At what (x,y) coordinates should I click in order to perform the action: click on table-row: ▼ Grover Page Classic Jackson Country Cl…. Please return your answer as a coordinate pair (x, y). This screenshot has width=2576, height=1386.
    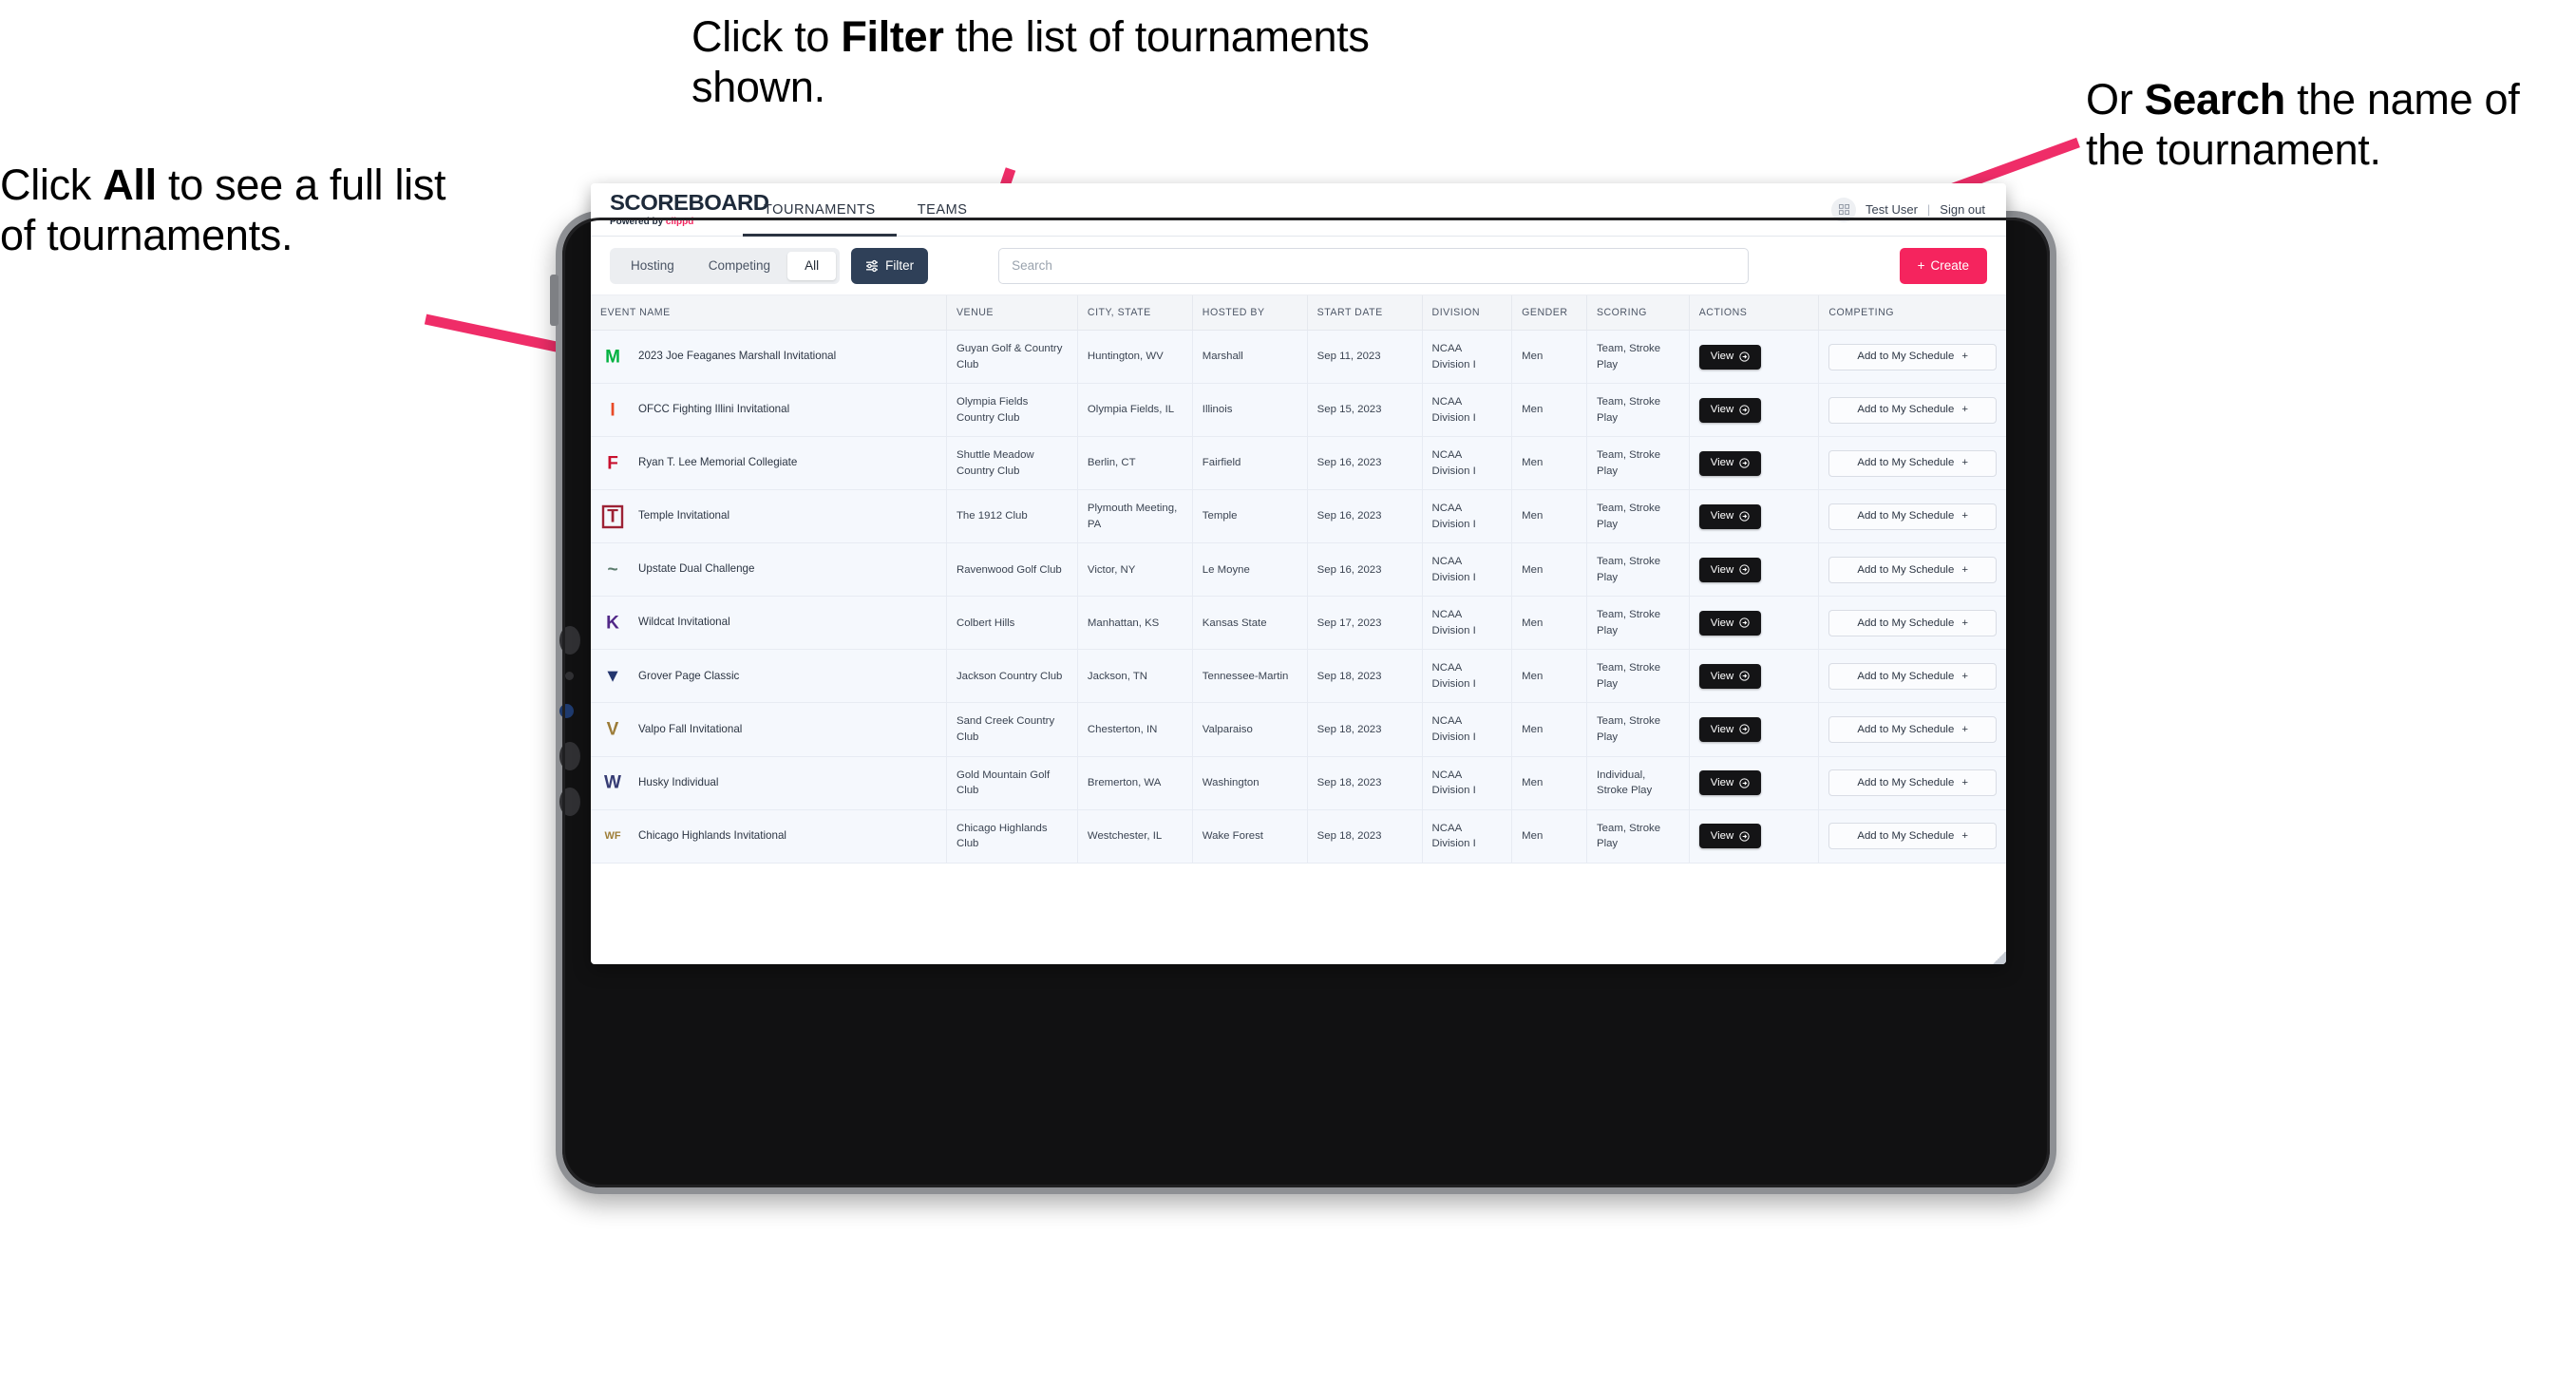
    Looking at the image, I should click on (1298, 676).